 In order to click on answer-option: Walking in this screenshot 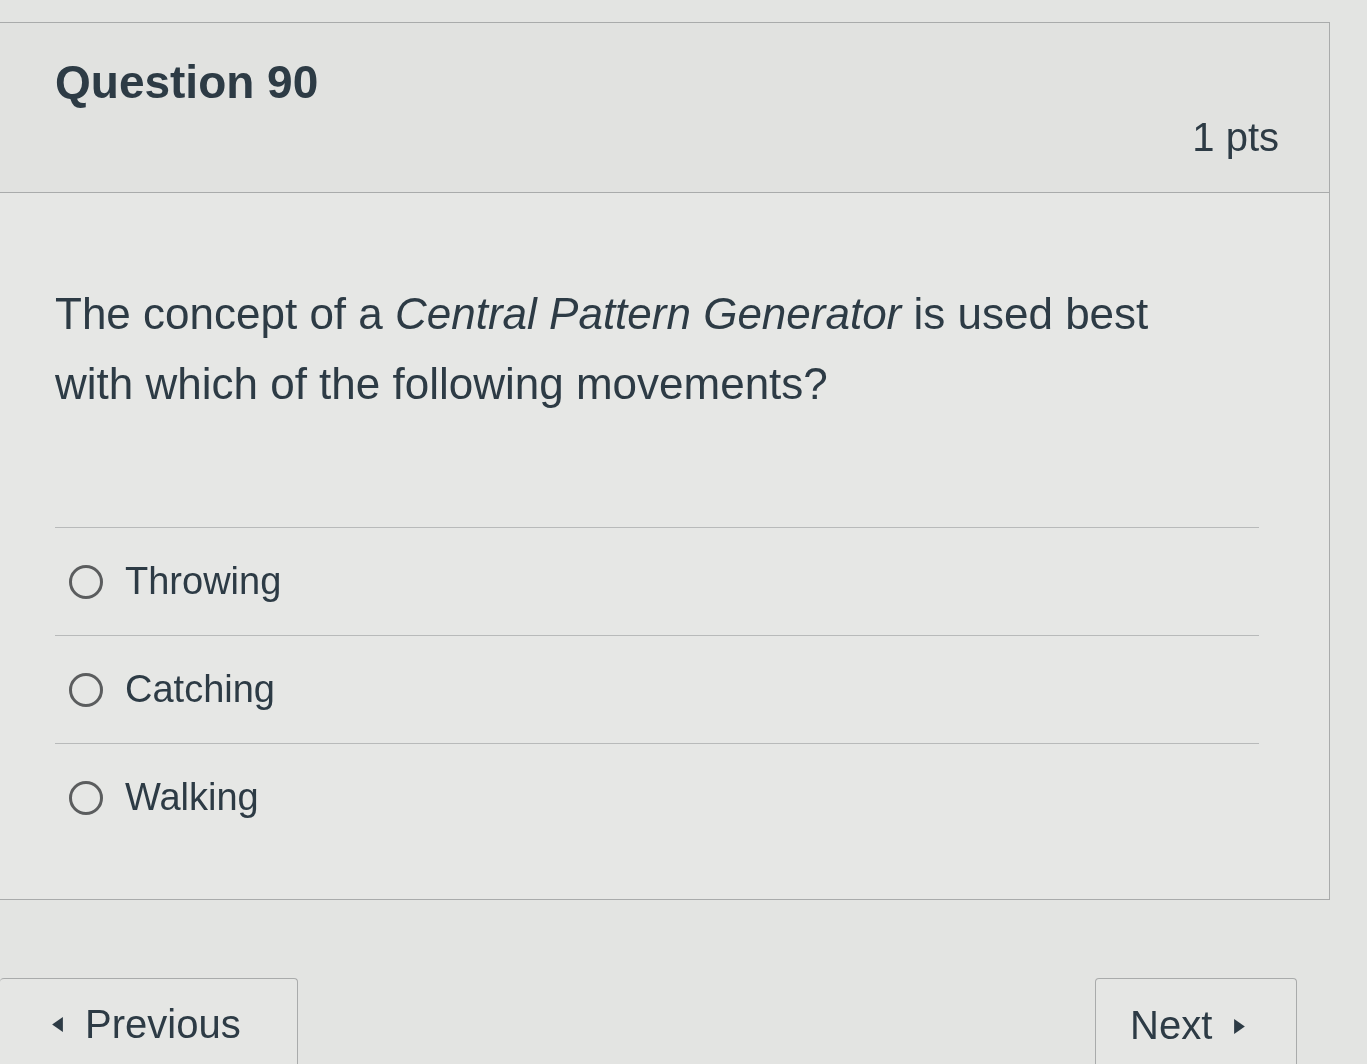, I will do `click(657, 797)`.